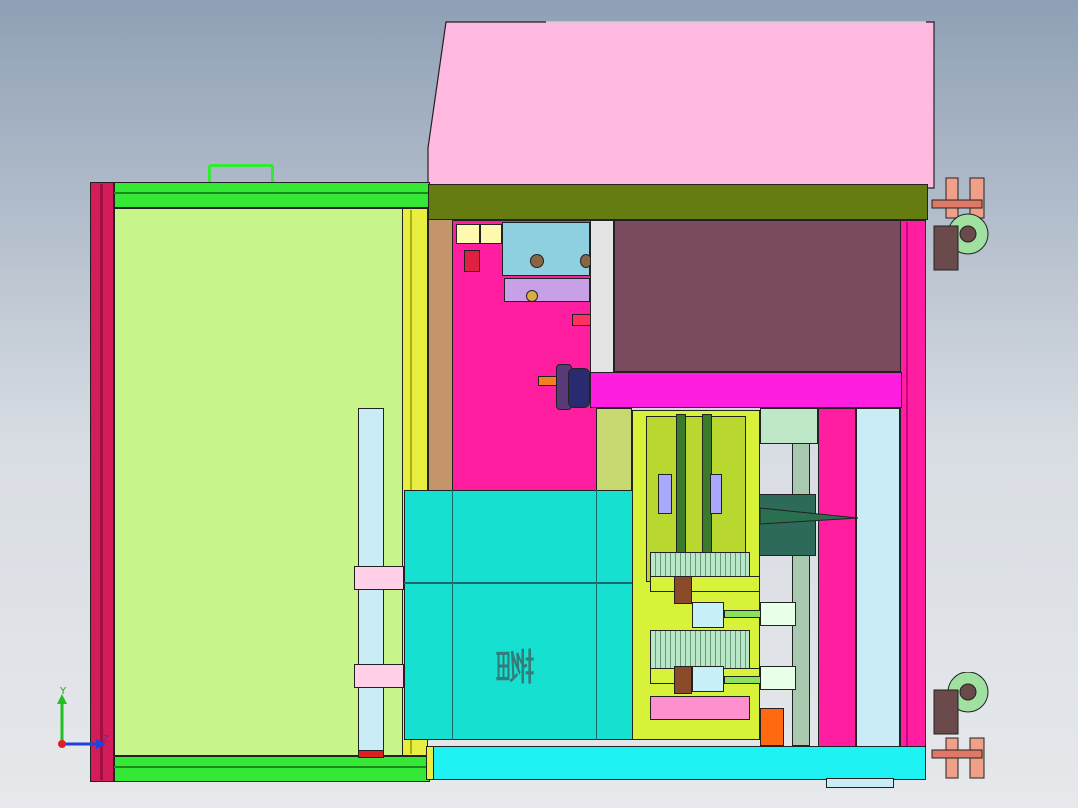  I want to click on wedge-blade, so click(809, 516).